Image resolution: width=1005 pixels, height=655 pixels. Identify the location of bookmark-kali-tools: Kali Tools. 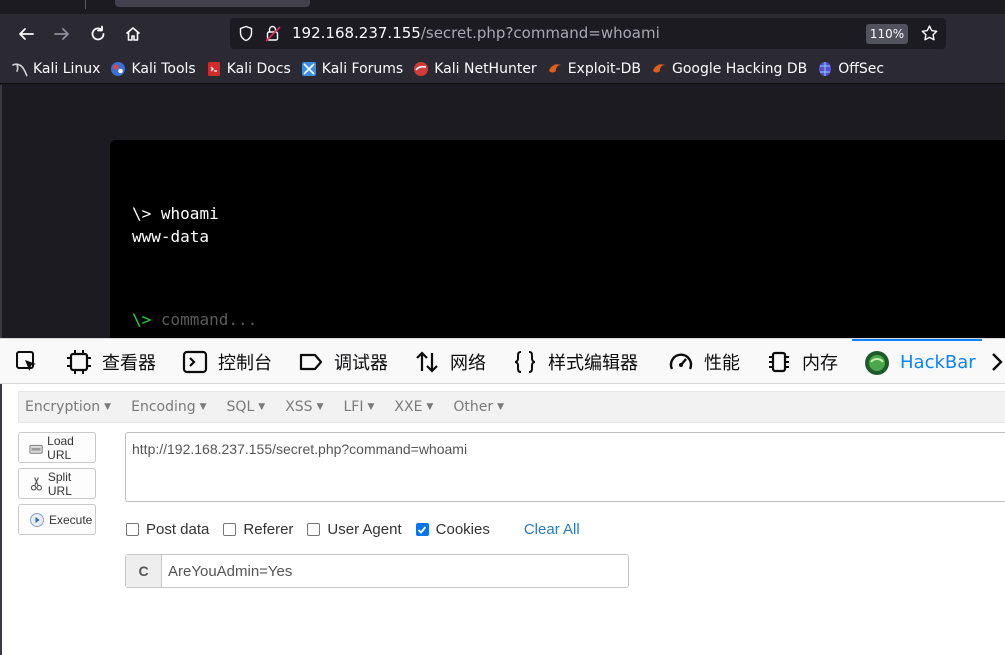
(153, 69).